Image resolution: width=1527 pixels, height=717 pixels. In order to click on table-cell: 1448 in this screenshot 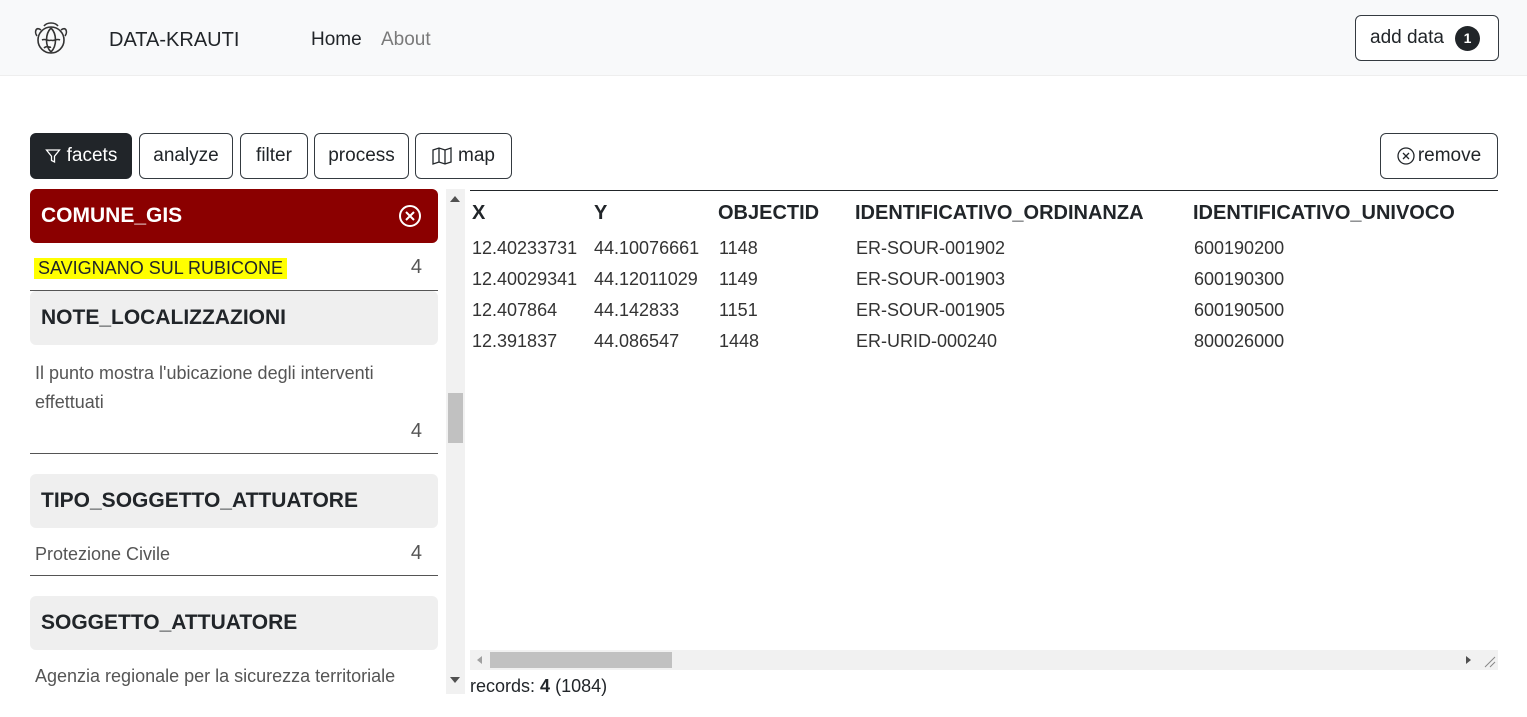, I will do `click(739, 341)`.